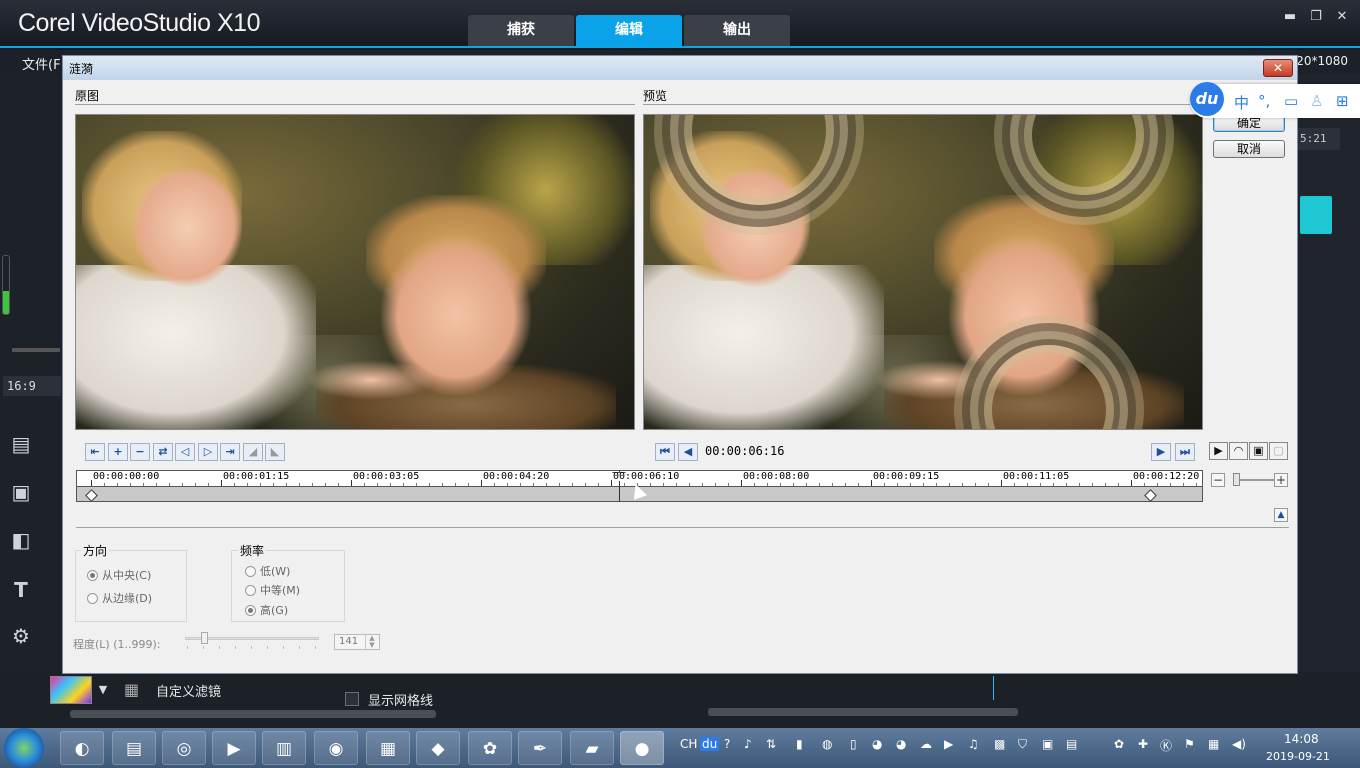  What do you see at coordinates (1278, 68) in the screenshot?
I see `dialog-close-button: ✕` at bounding box center [1278, 68].